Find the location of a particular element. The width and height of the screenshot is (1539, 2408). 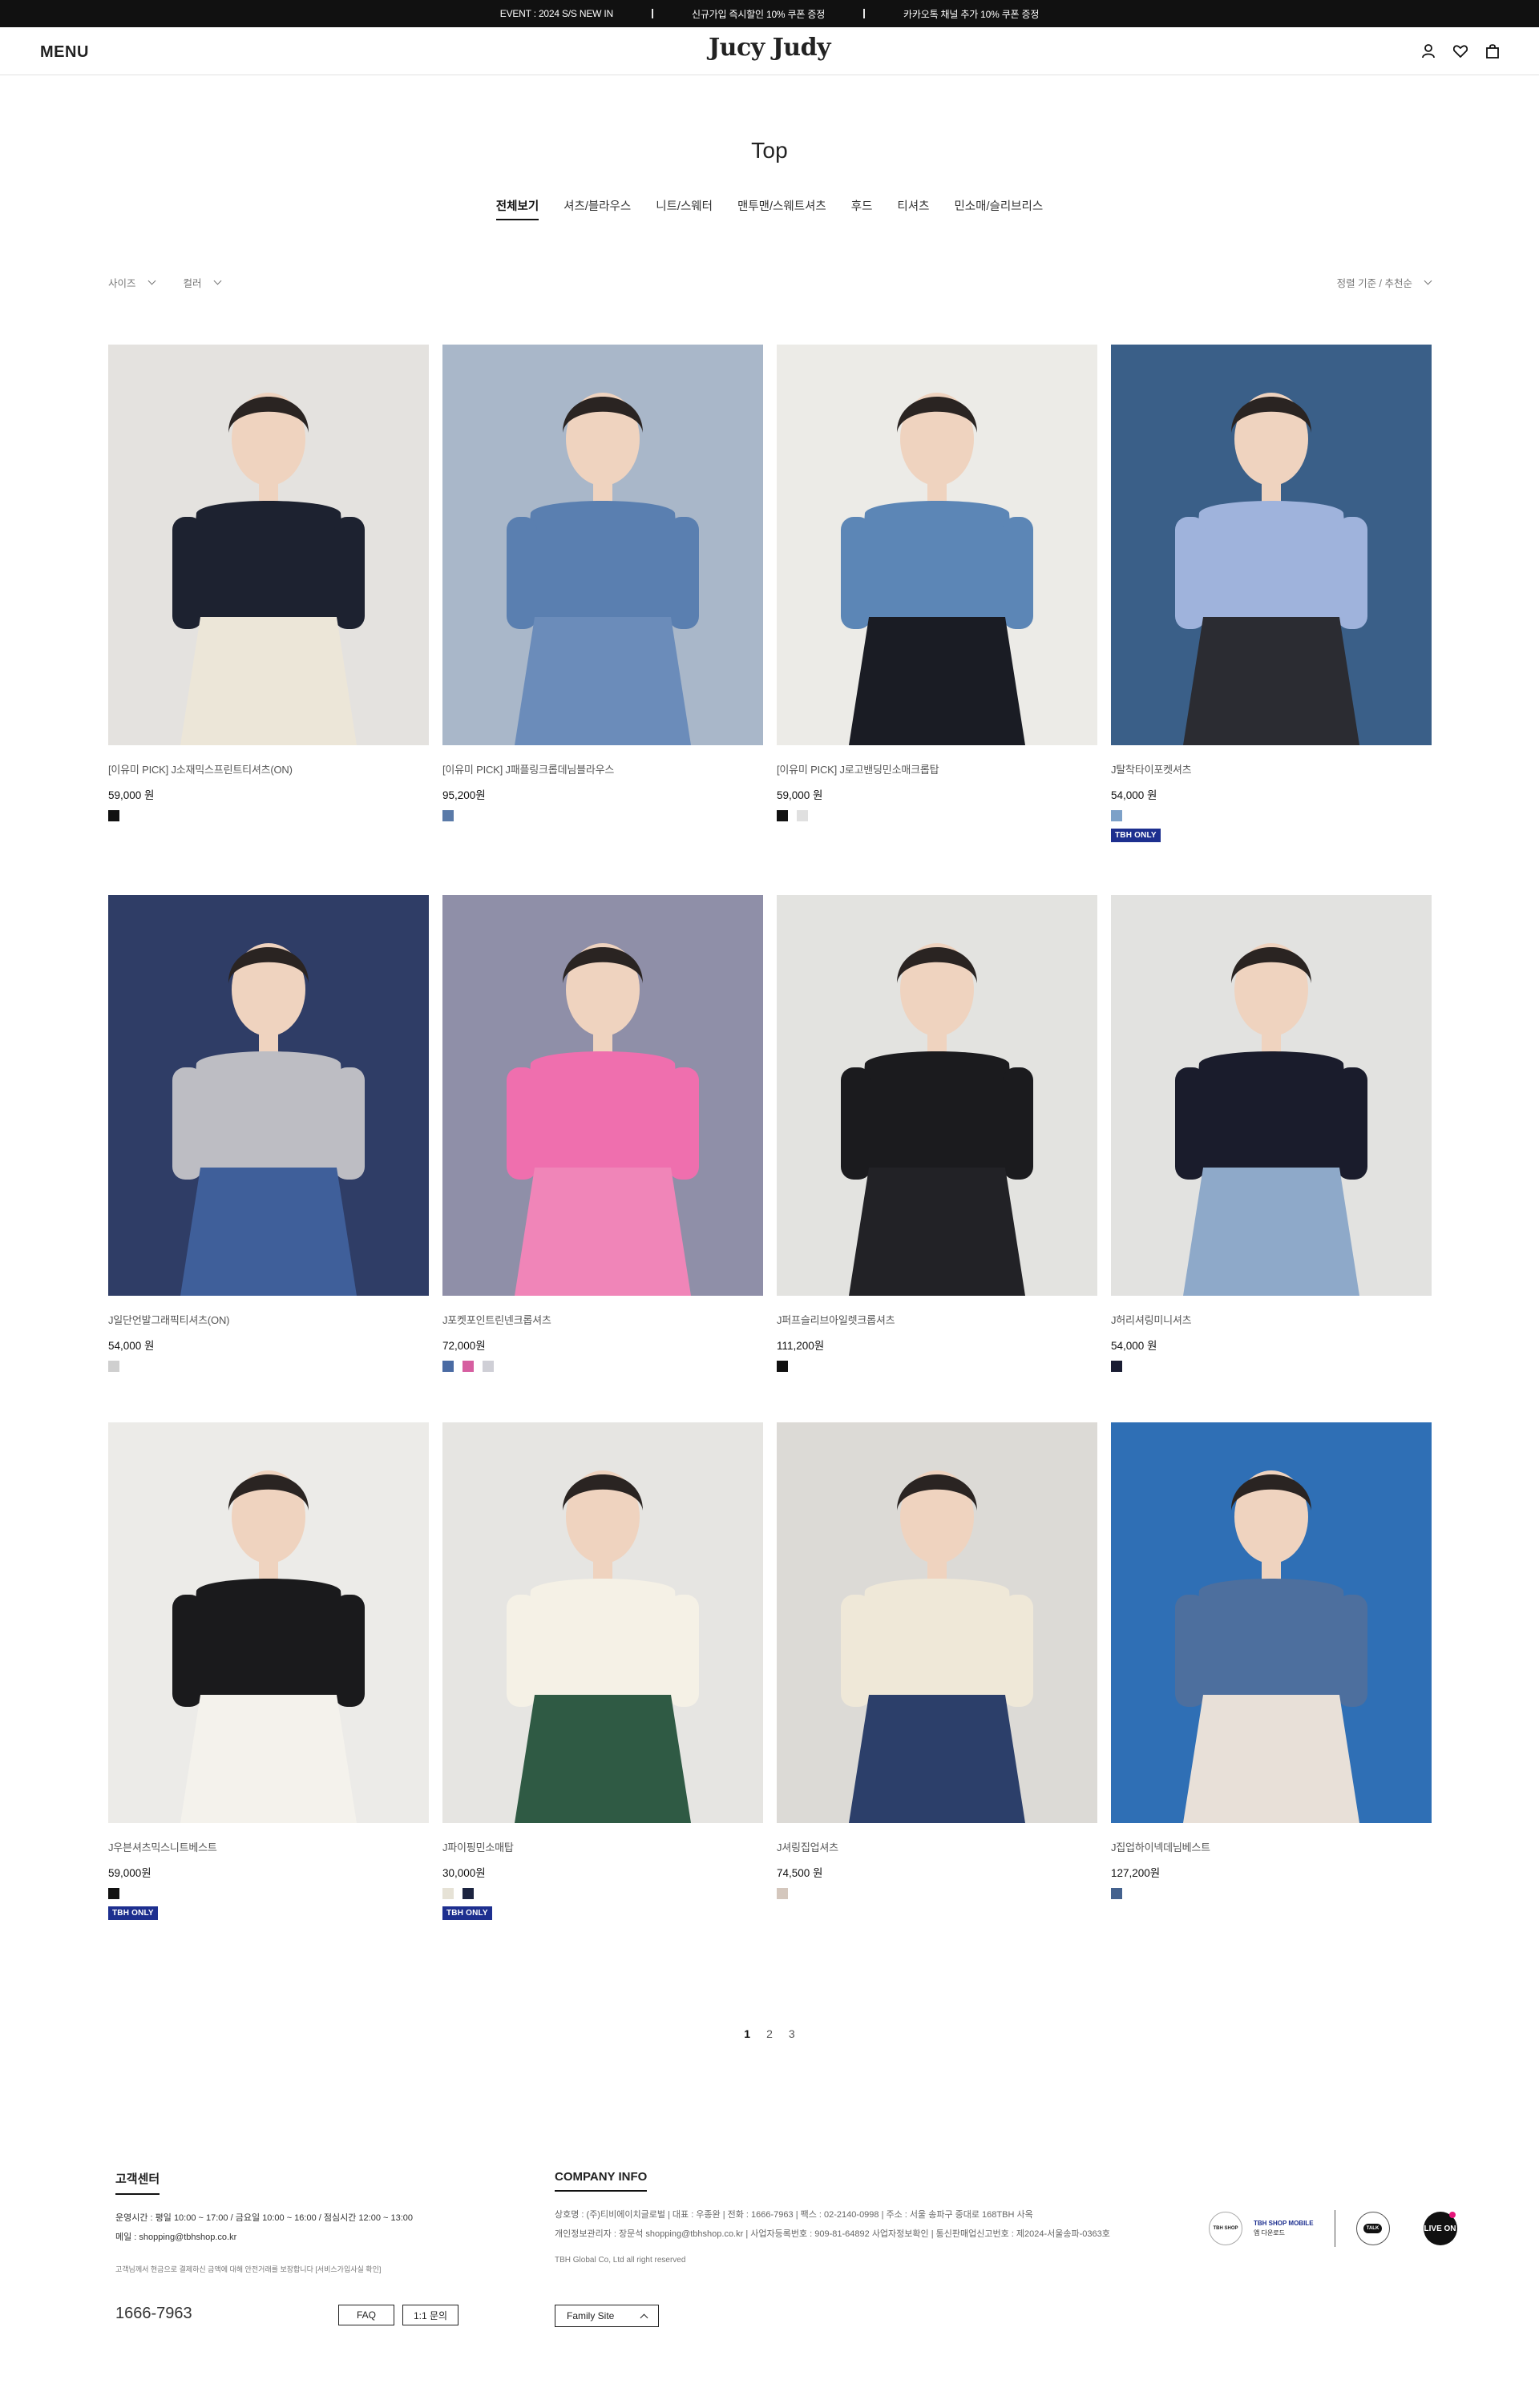

product-name: J일단언발그래픽티셔츠(ON) is located at coordinates (268, 1319).